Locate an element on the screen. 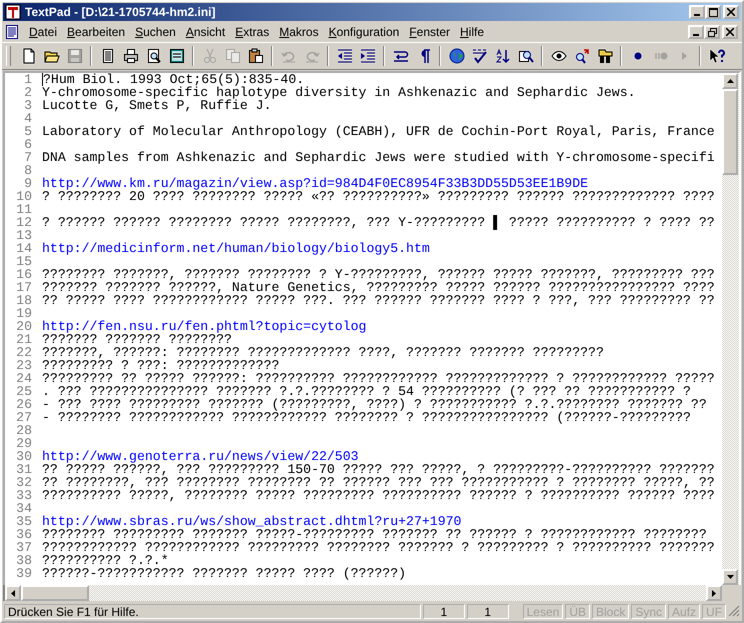  url-text: http://fen.nsu.ru/fen.phtml?topic=cytolog is located at coordinates (204, 326).